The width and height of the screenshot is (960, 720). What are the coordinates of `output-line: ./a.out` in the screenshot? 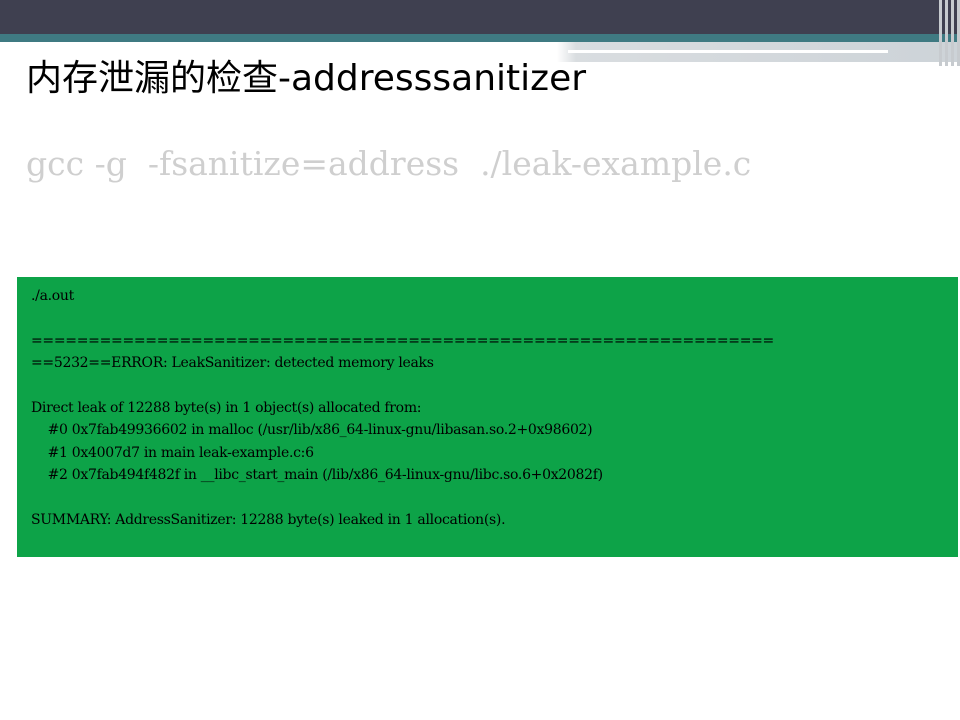 It's located at (52, 296).